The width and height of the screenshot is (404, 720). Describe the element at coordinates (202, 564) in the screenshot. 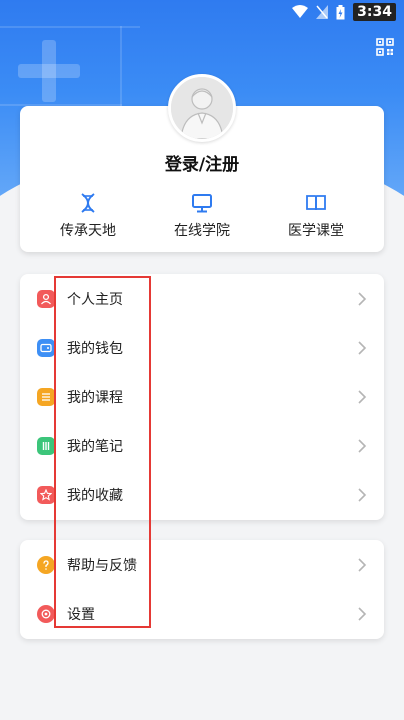

I see `menu-item-help-feedback: 帮助与反馈` at that location.